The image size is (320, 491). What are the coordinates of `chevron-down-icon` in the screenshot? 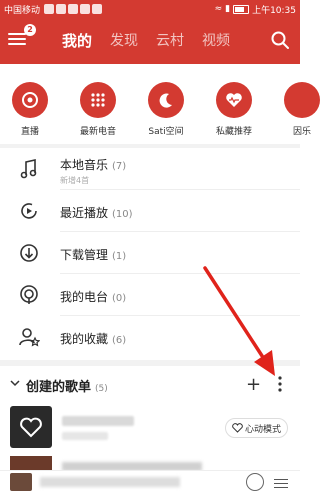 It's located at (15, 383).